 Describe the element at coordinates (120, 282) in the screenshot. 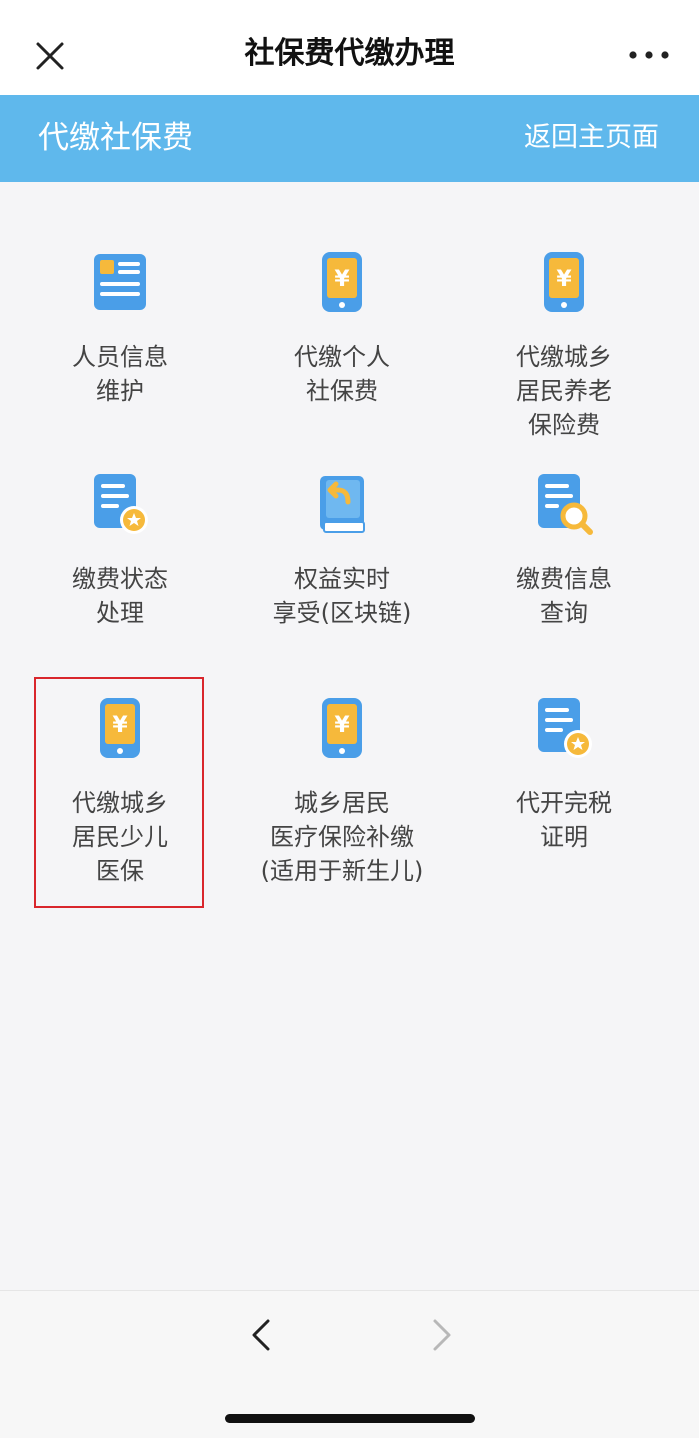

I see `id-card-icon` at that location.